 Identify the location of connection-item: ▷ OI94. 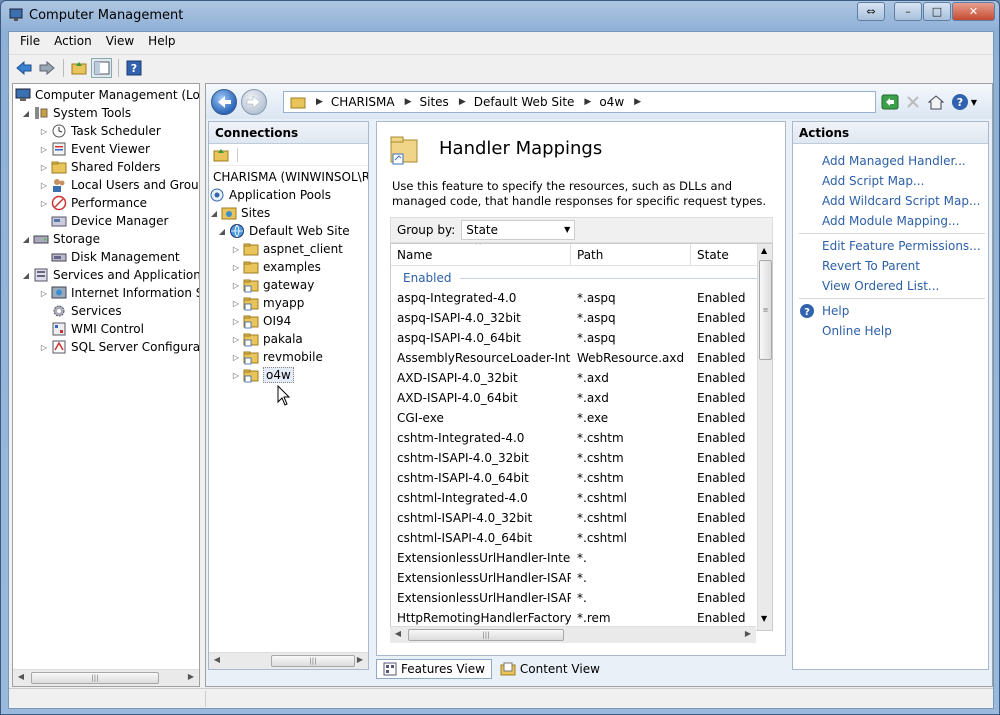
(261, 321).